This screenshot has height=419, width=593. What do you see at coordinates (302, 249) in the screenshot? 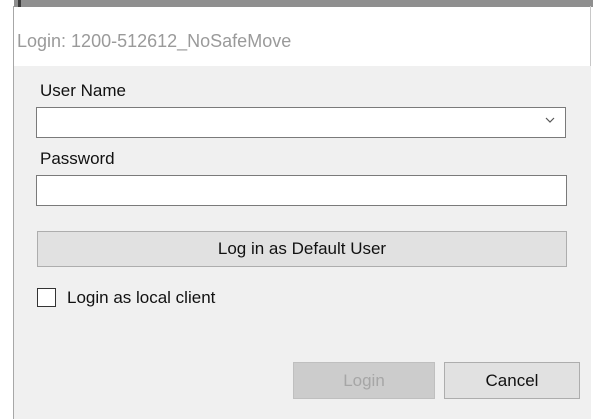
I see `login-default-user-button: Log in as Default User` at bounding box center [302, 249].